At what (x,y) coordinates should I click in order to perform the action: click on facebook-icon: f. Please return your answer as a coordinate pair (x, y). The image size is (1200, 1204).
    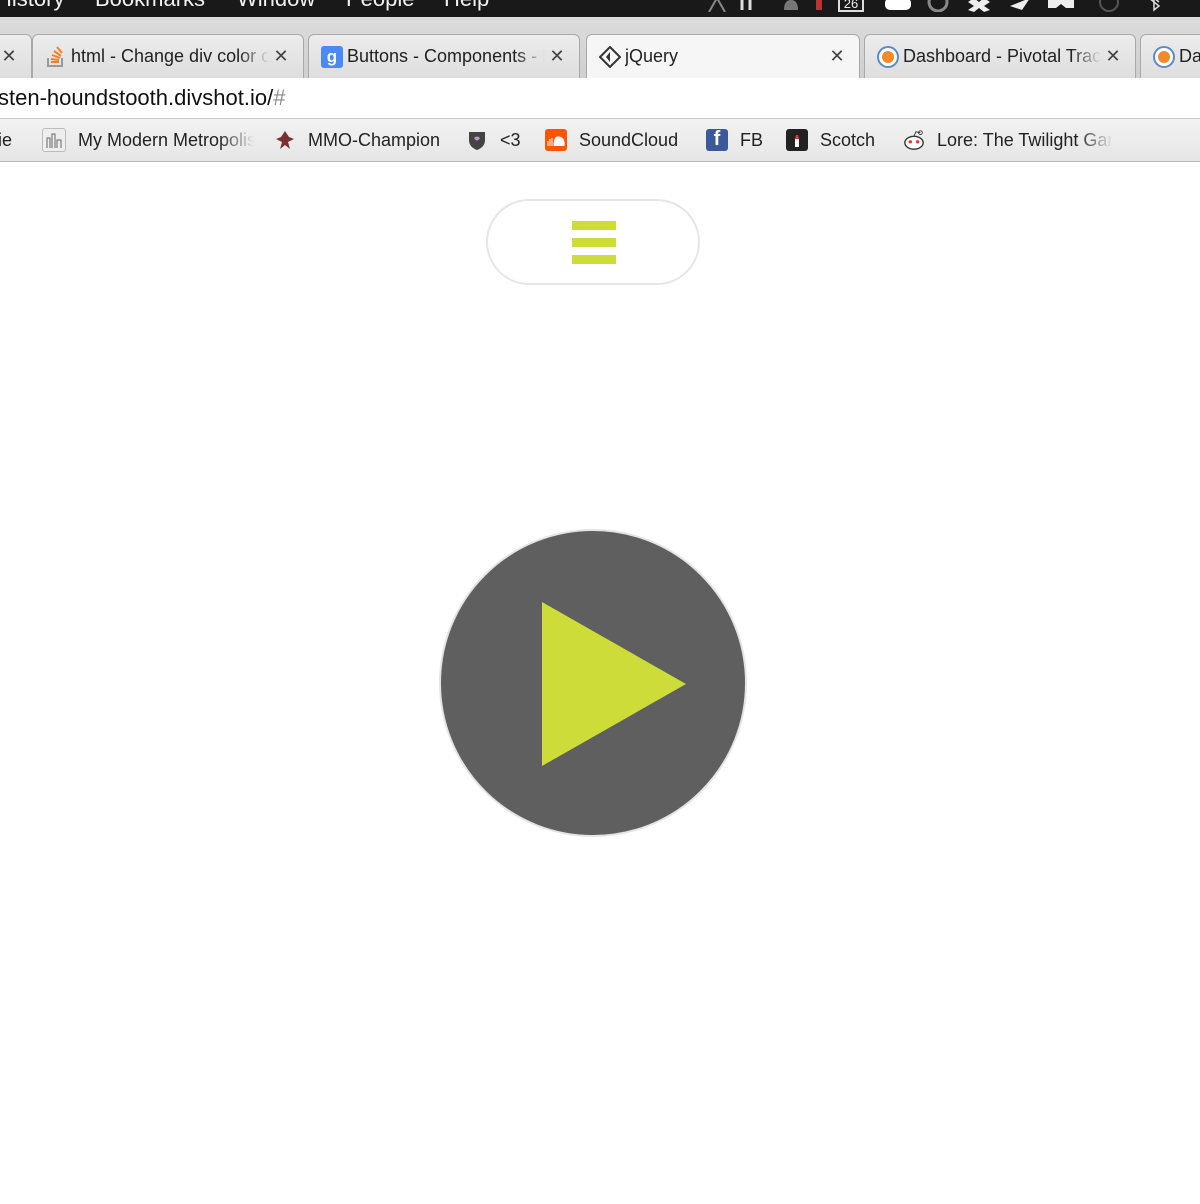
    Looking at the image, I should click on (717, 139).